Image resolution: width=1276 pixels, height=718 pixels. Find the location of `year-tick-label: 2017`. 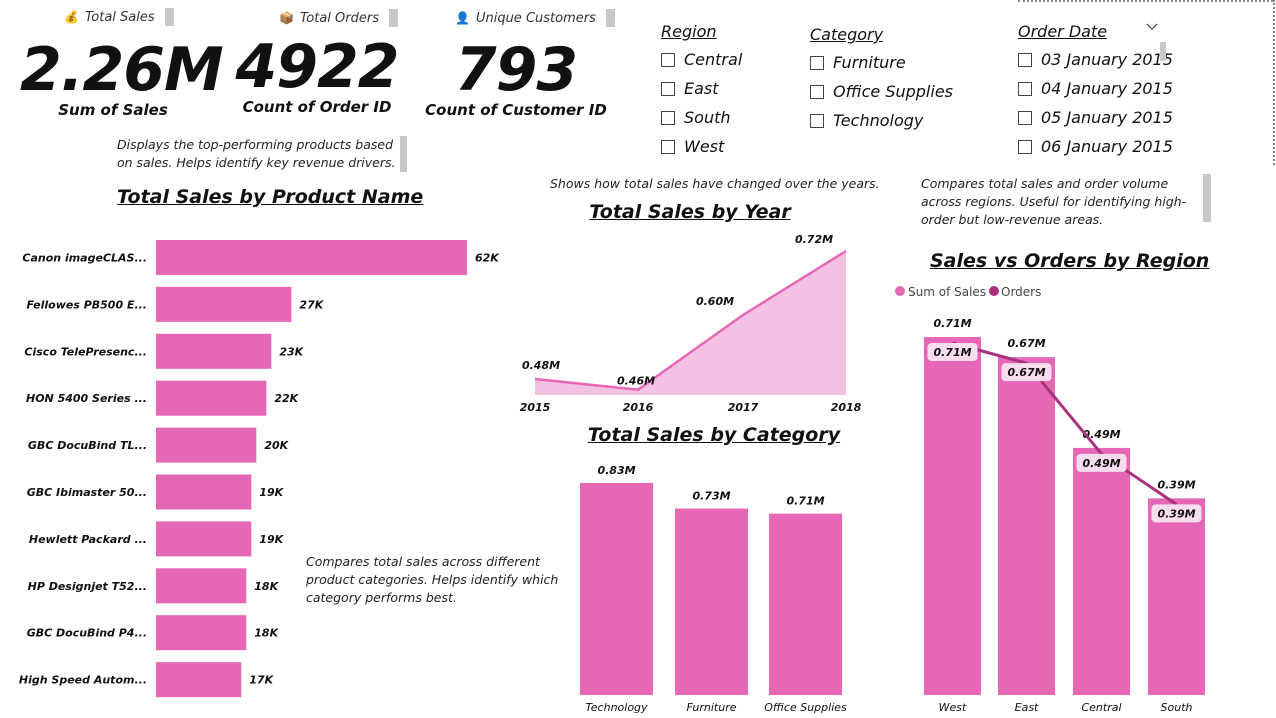

year-tick-label: 2017 is located at coordinates (743, 407).